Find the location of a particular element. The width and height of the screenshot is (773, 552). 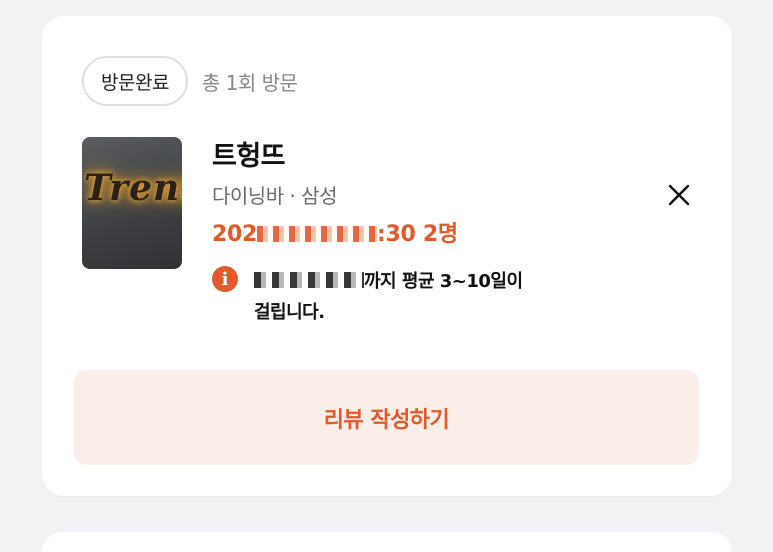

close-icon is located at coordinates (679, 195).